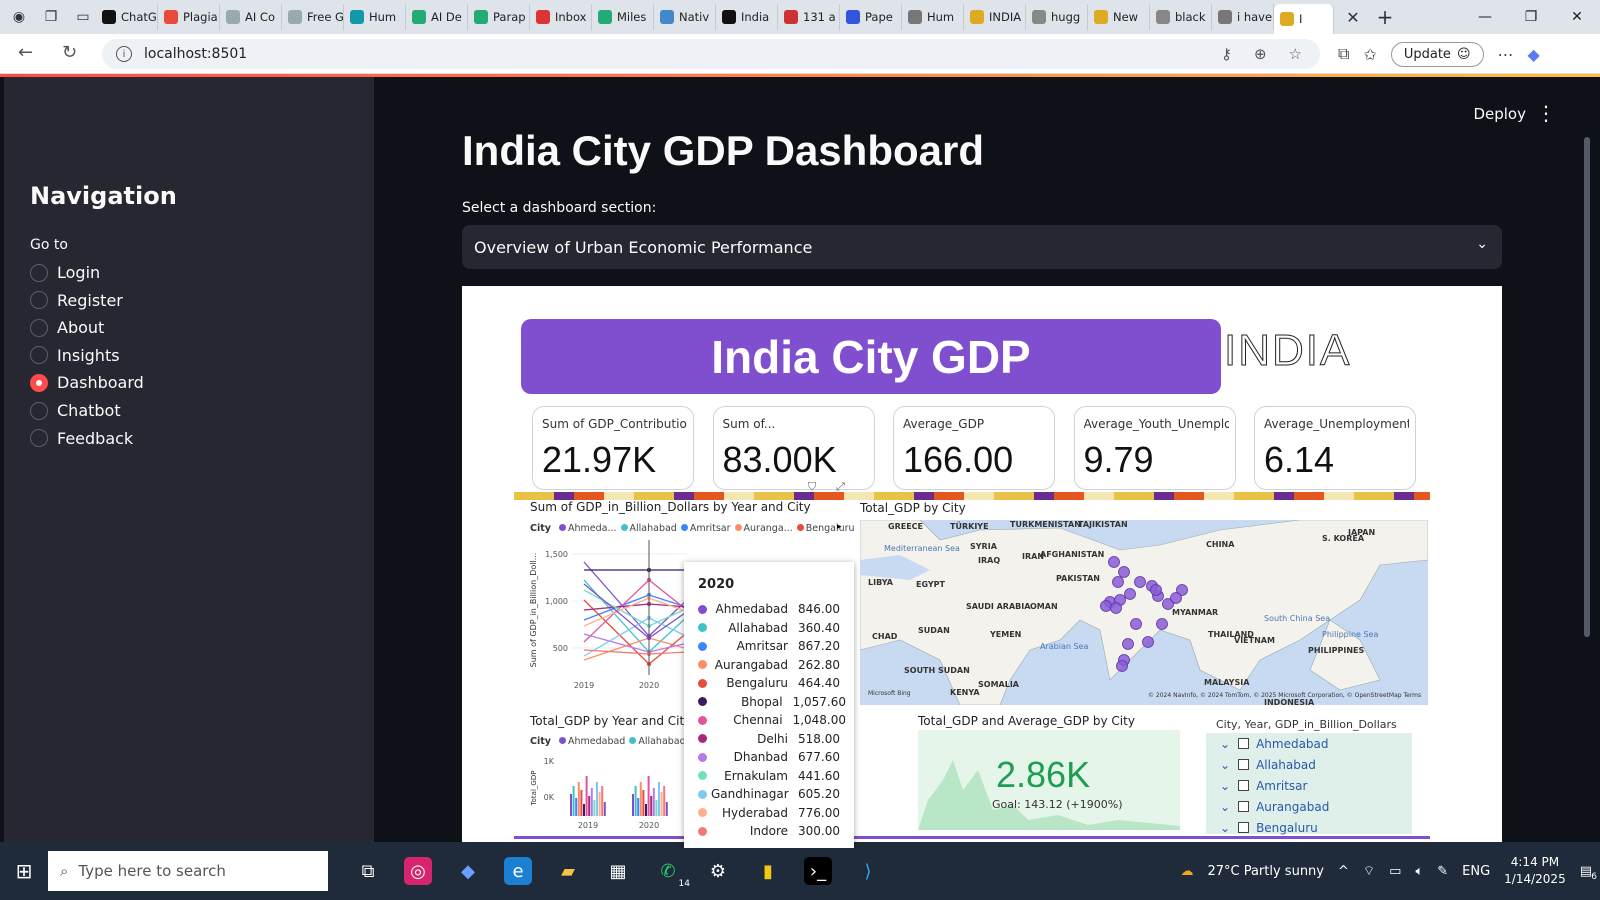  I want to click on kpi-card: Sum of GDP_Contribution 21.97K, so click(613, 448).